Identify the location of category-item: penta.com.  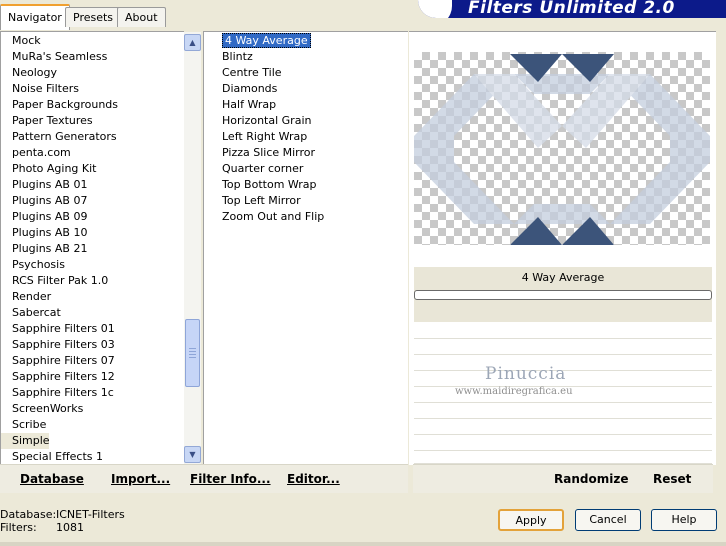
(92, 153).